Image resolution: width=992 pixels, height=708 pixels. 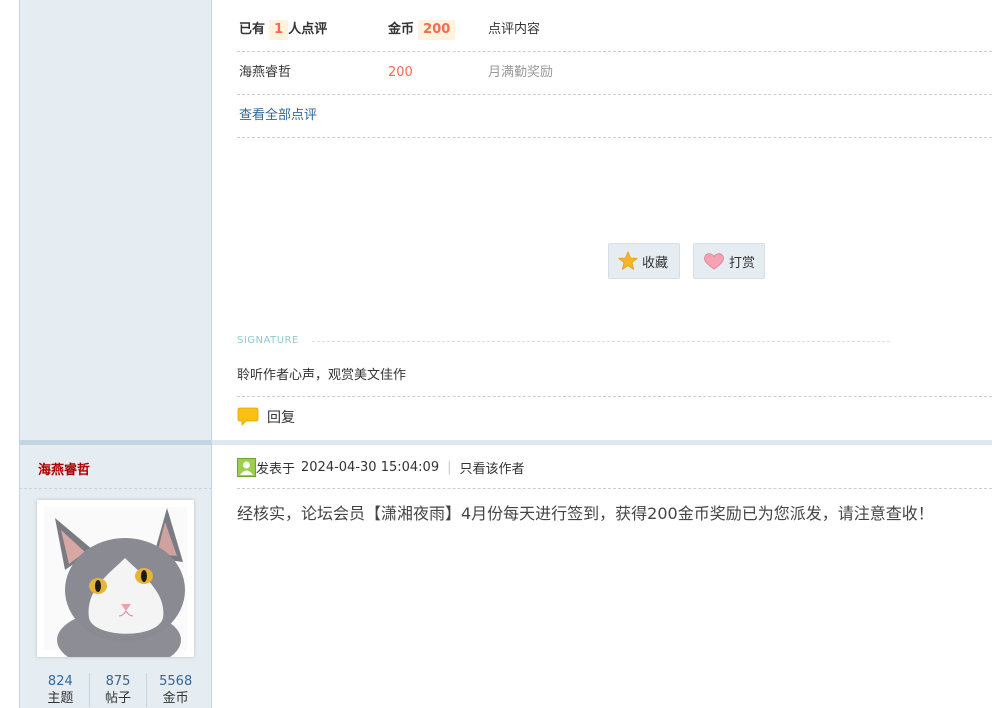 I want to click on reward-label: 打赏, so click(x=742, y=263).